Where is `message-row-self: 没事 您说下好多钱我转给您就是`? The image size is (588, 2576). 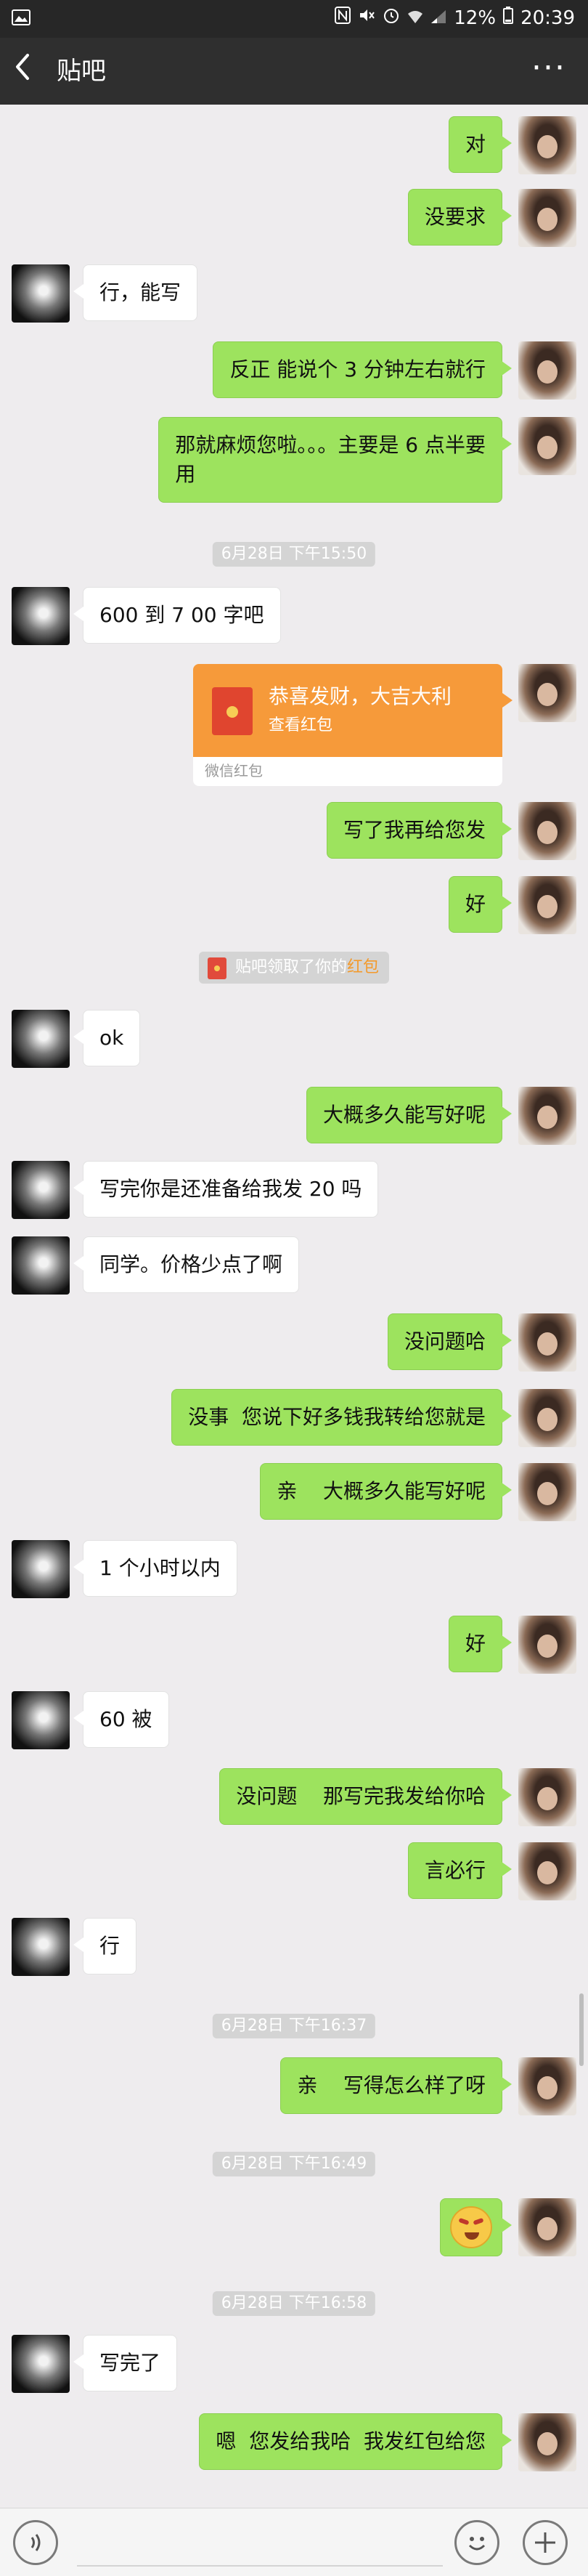 message-row-self: 没事 您说下好多钱我转给您就是 is located at coordinates (294, 1418).